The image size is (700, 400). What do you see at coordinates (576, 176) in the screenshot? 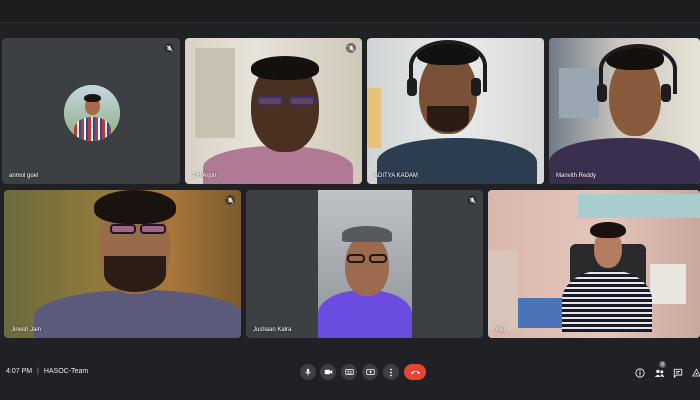
I see `participant-name: Manvith Reddy` at bounding box center [576, 176].